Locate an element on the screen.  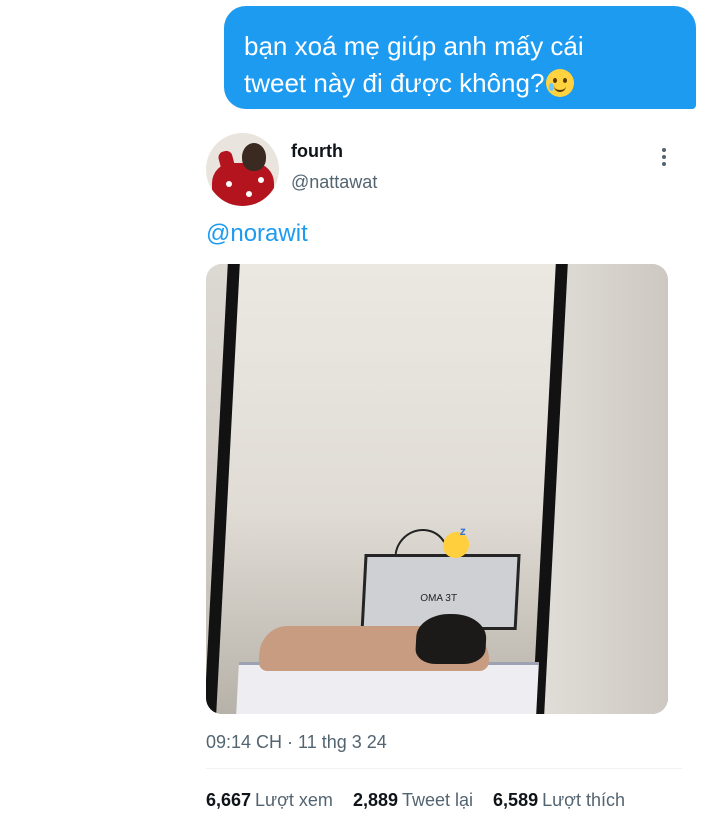
message-line-1: bạn xoá mẹ giúp anh mấy cái is located at coordinates (414, 46).